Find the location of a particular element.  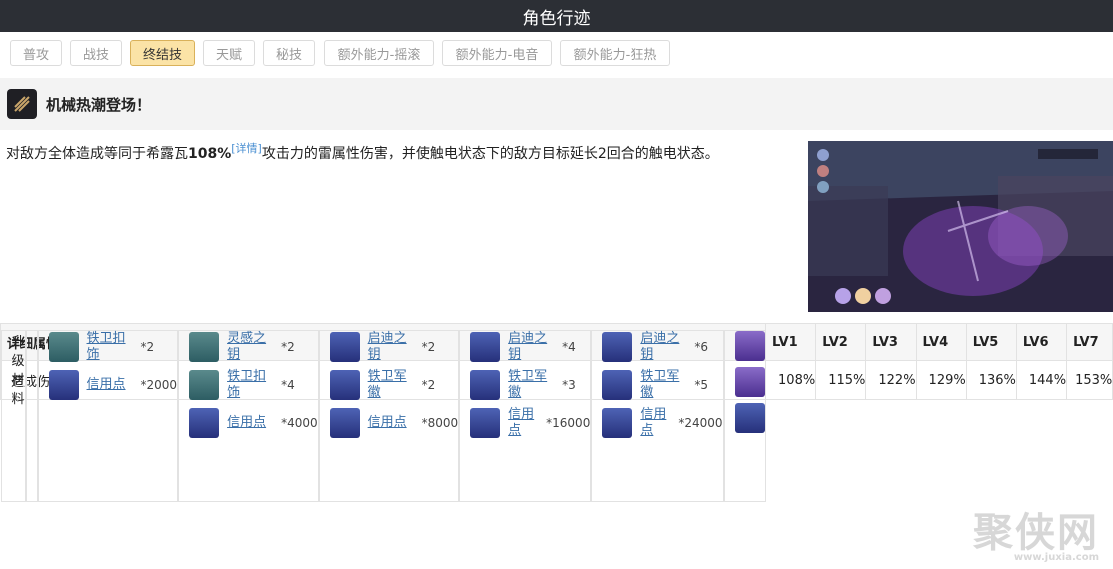

page-title: 角色行迹 is located at coordinates (556, 18).